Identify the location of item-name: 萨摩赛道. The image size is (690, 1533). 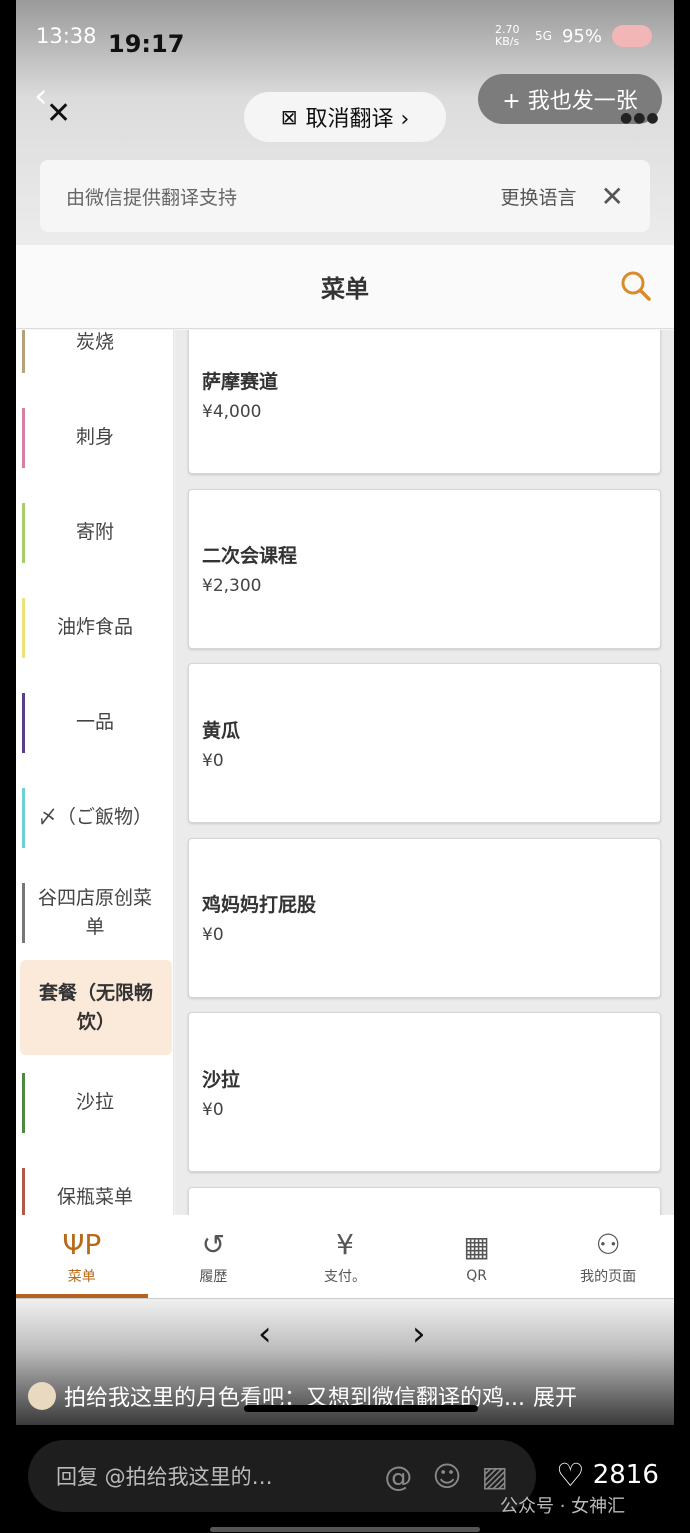
(240, 381).